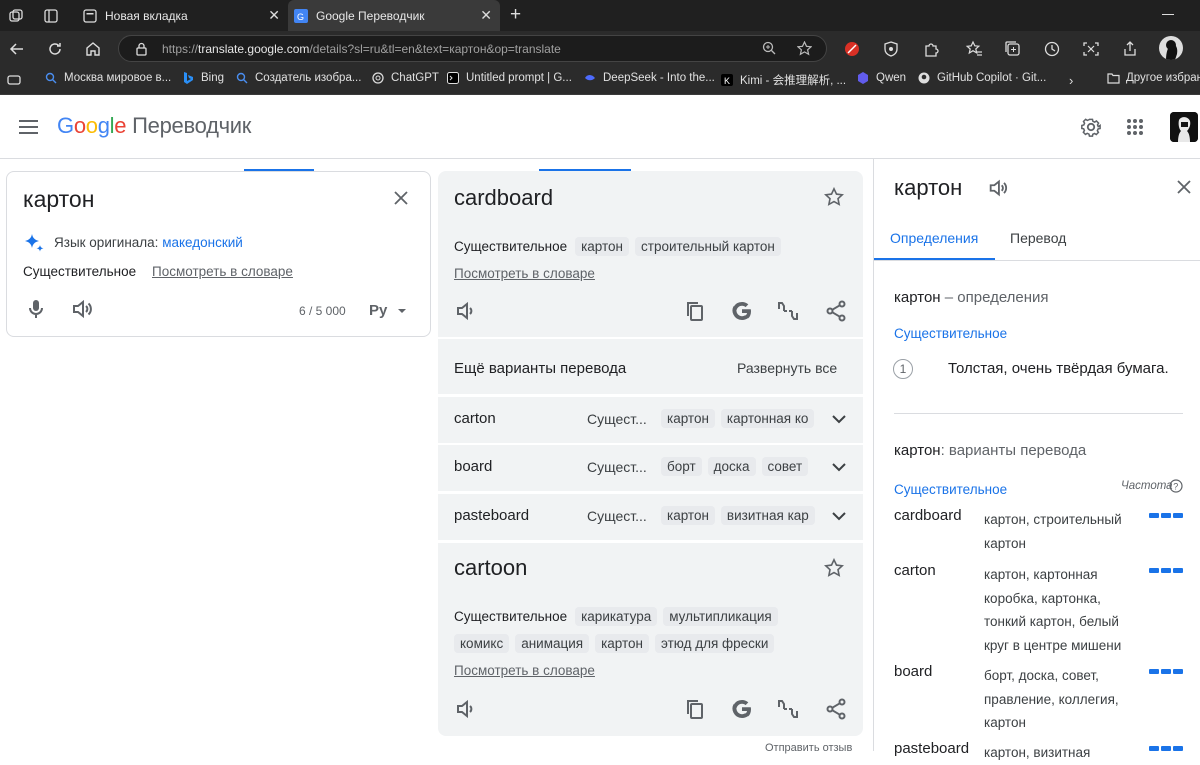 The height and width of the screenshot is (765, 1200). What do you see at coordinates (17, 49) in the screenshot?
I see `back-arrow-icon` at bounding box center [17, 49].